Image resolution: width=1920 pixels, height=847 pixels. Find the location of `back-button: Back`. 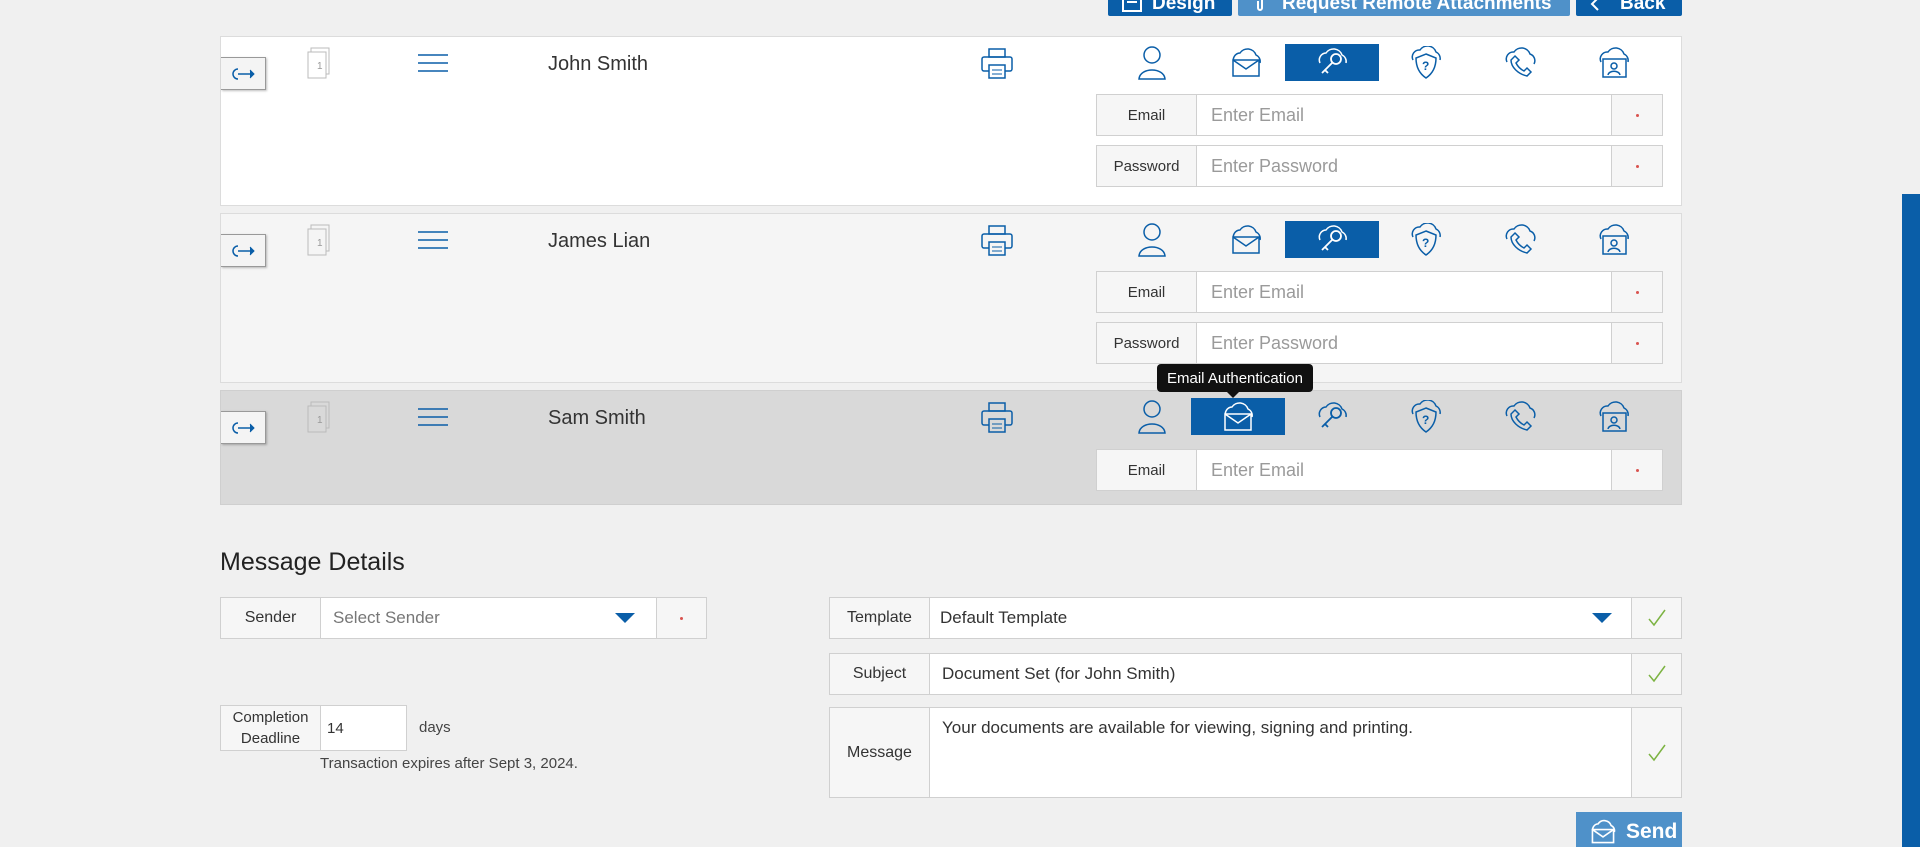

back-button: Back is located at coordinates (1629, 8).